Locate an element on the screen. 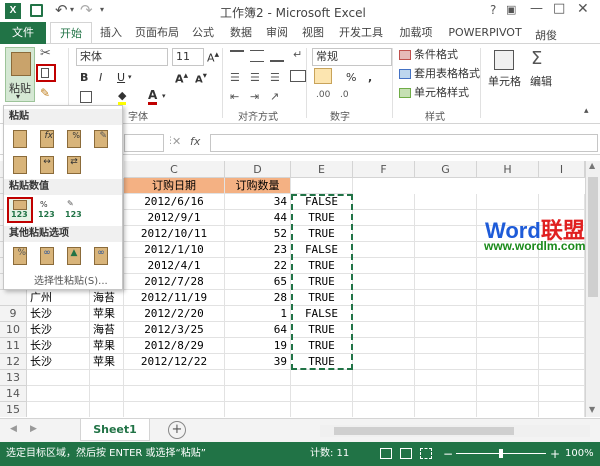  font-color-dropdown-icon: ▾ is located at coordinates (164, 96).